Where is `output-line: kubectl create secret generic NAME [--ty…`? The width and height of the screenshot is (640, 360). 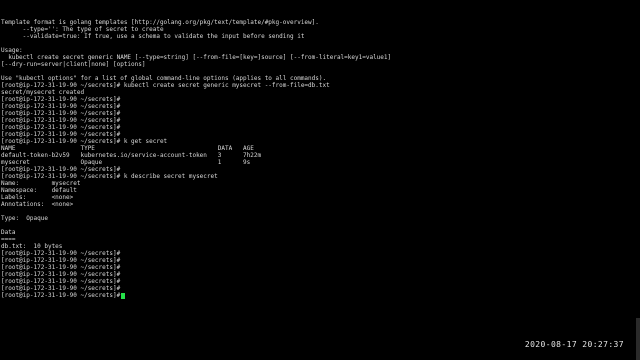
output-line: kubectl create secret generic NAME [--ty… is located at coordinates (196, 57).